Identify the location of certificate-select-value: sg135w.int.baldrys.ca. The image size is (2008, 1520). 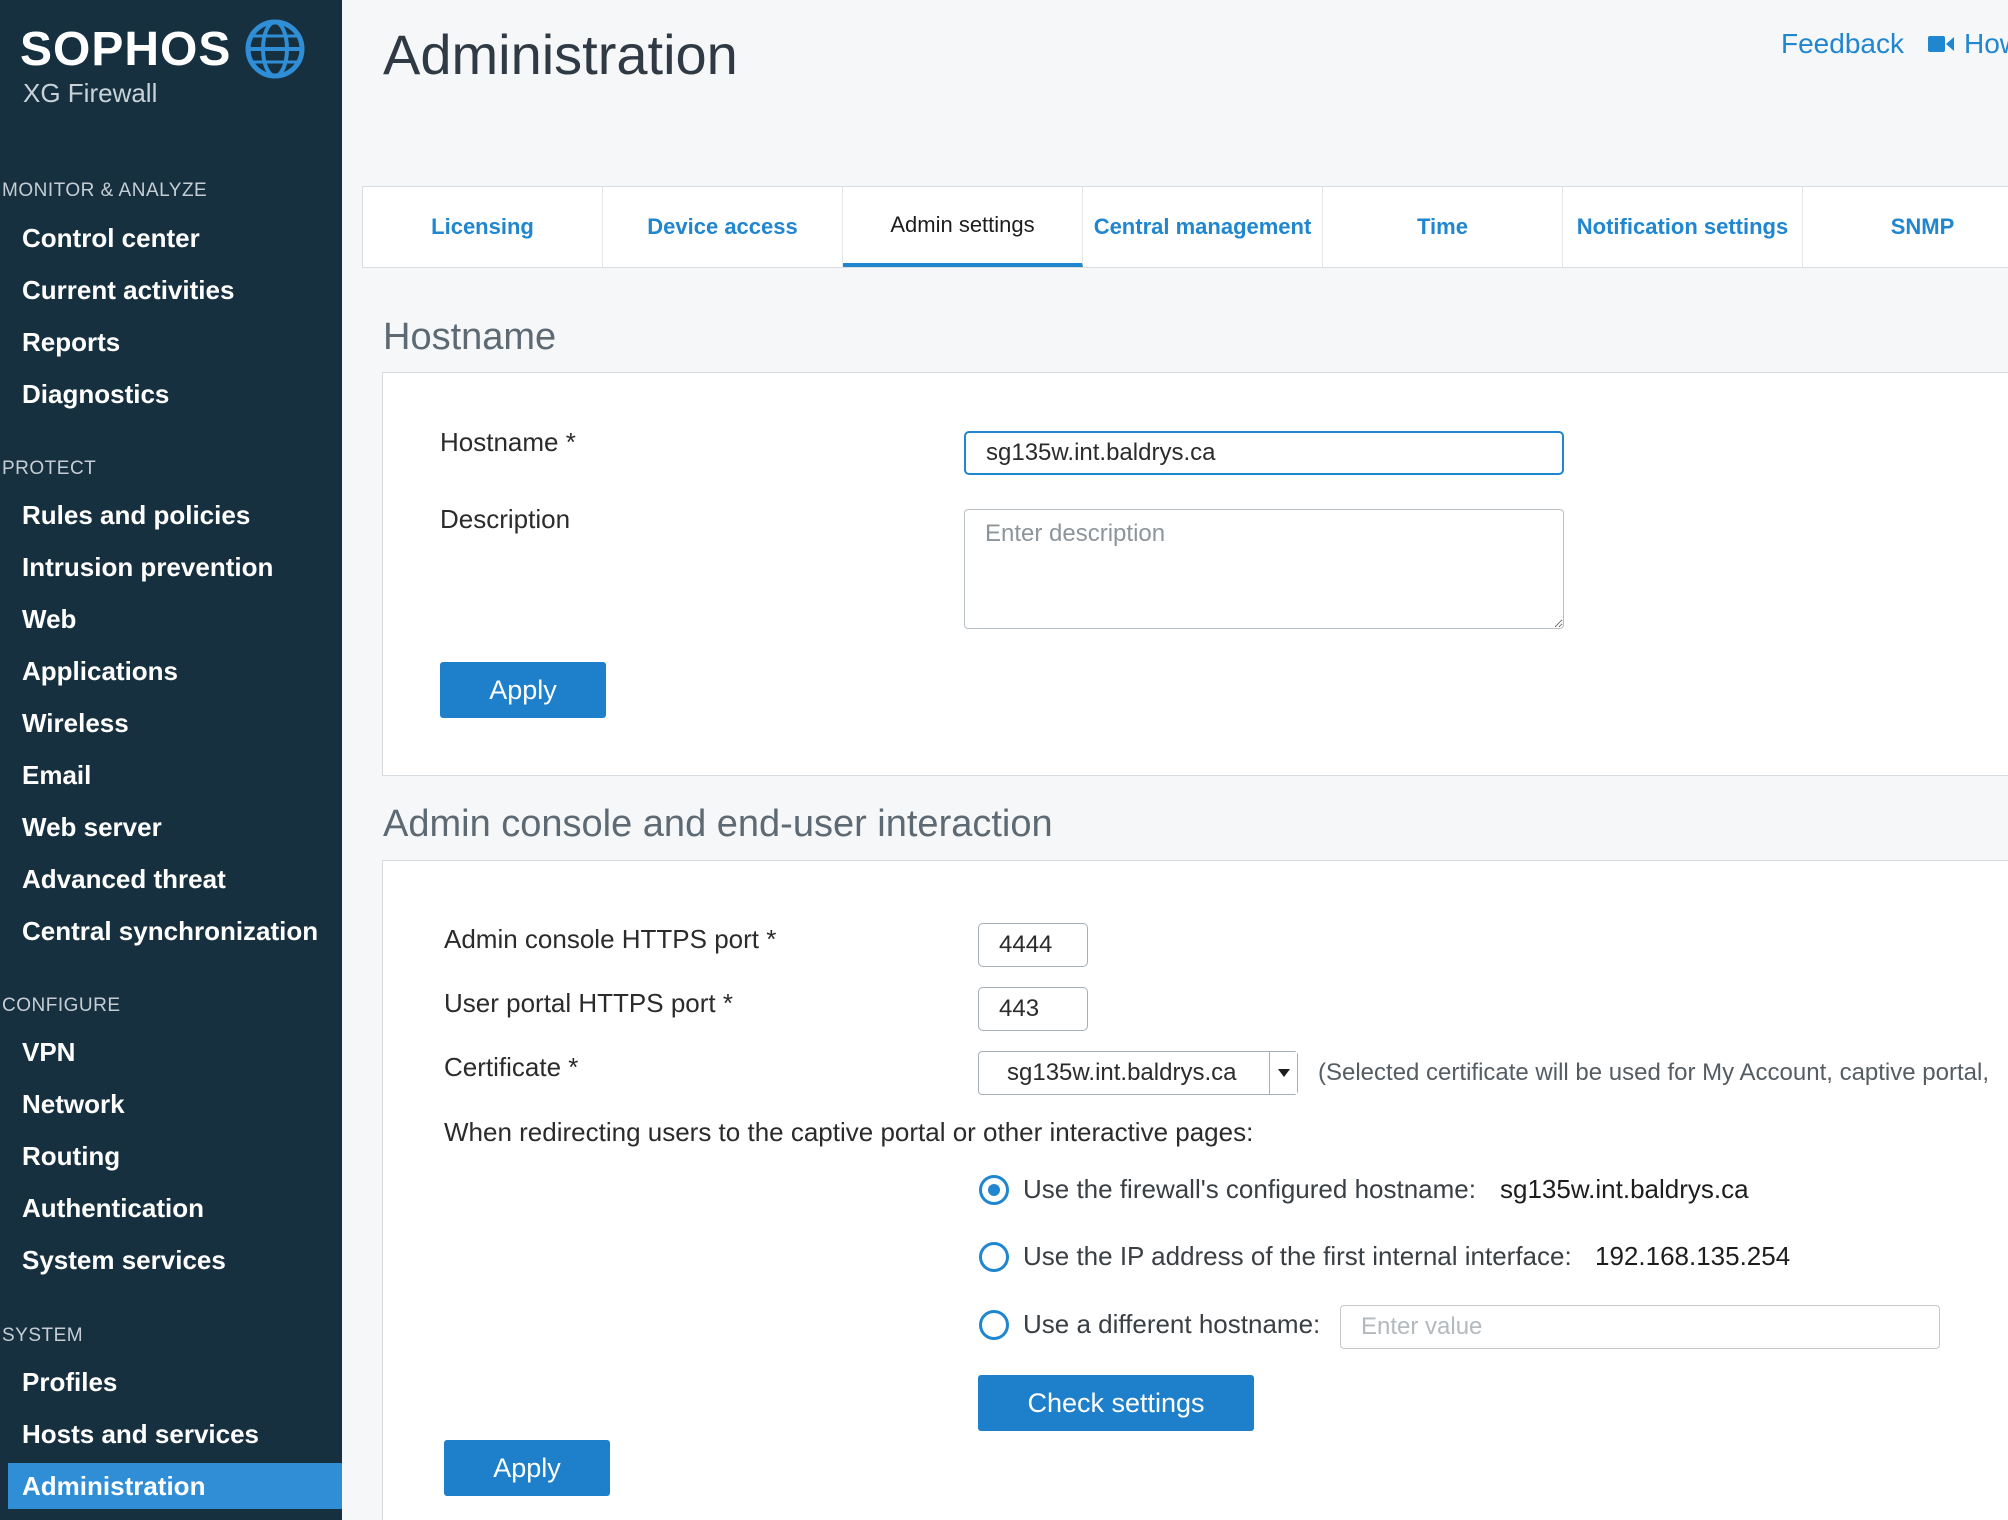
(1122, 1072).